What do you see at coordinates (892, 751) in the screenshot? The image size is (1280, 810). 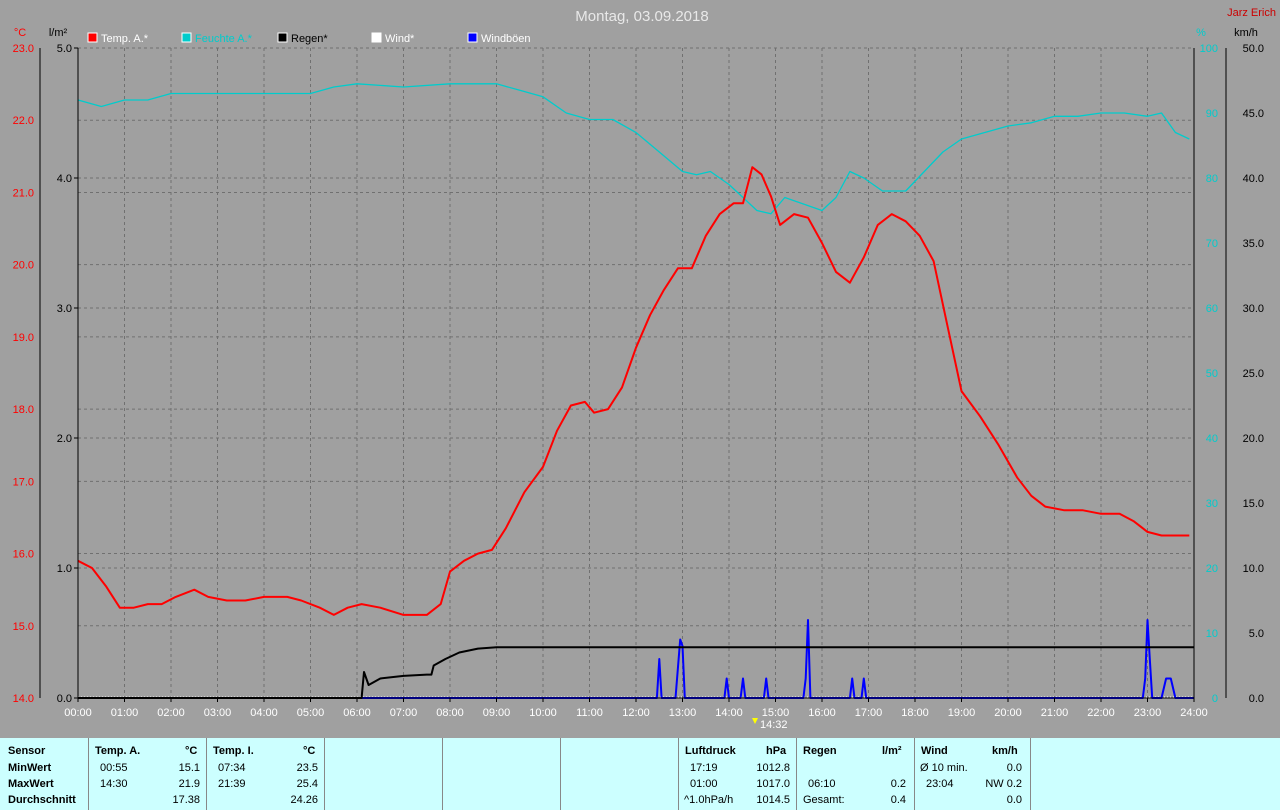 I see `rain-unit: l/m²` at bounding box center [892, 751].